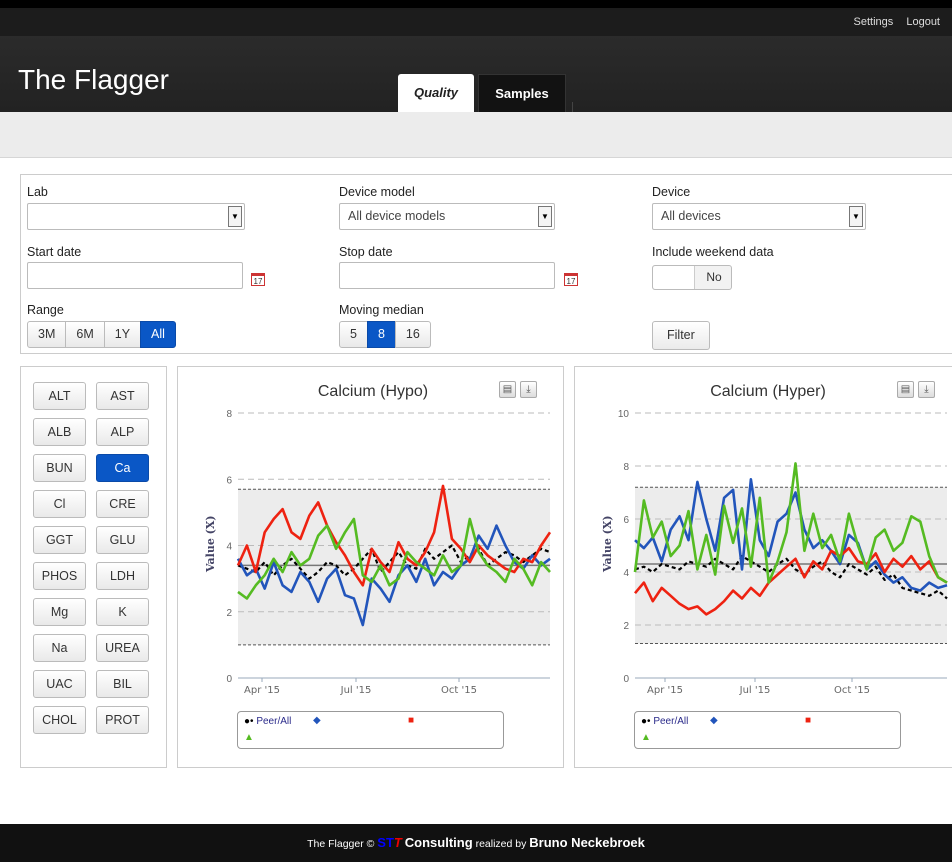 The image size is (952, 862). What do you see at coordinates (122, 612) in the screenshot?
I see `analyte-button-k: K` at bounding box center [122, 612].